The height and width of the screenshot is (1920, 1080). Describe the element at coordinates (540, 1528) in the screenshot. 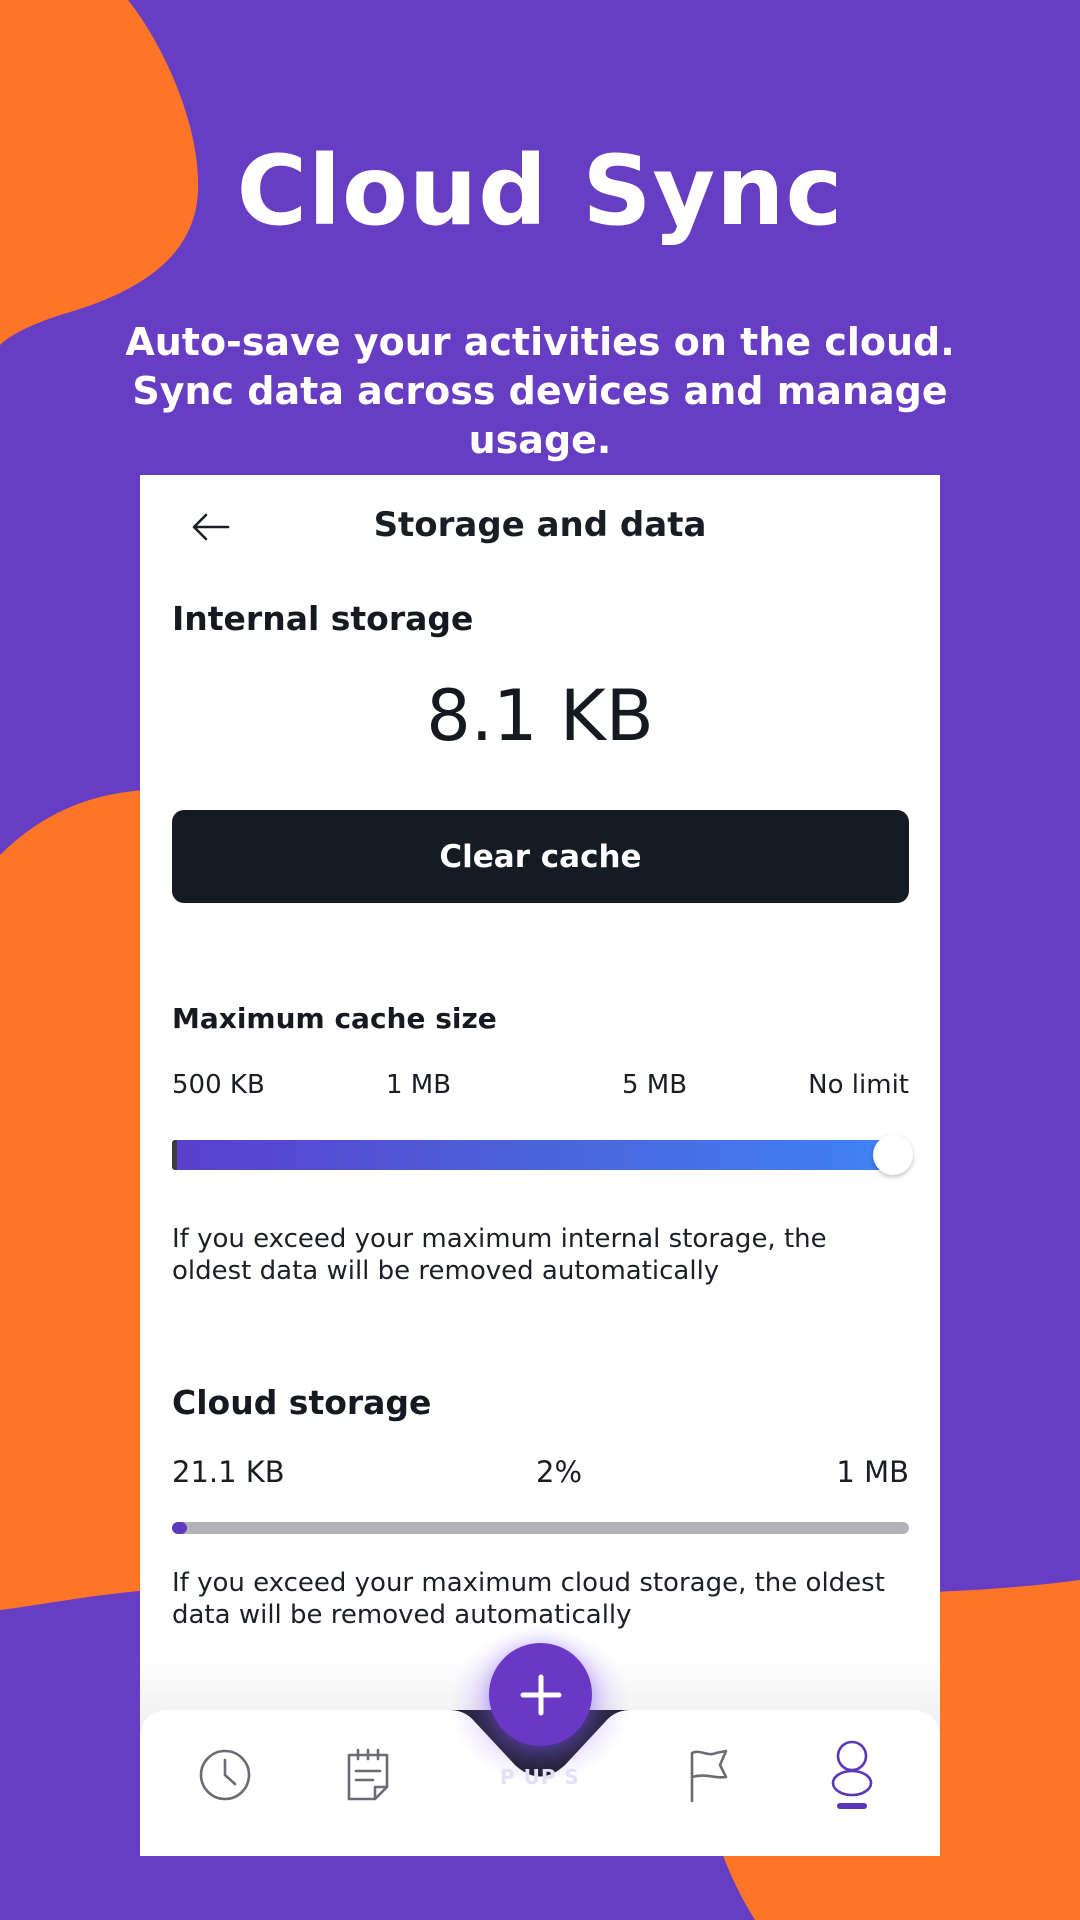

I see `cloud-usage-progress-bar` at that location.